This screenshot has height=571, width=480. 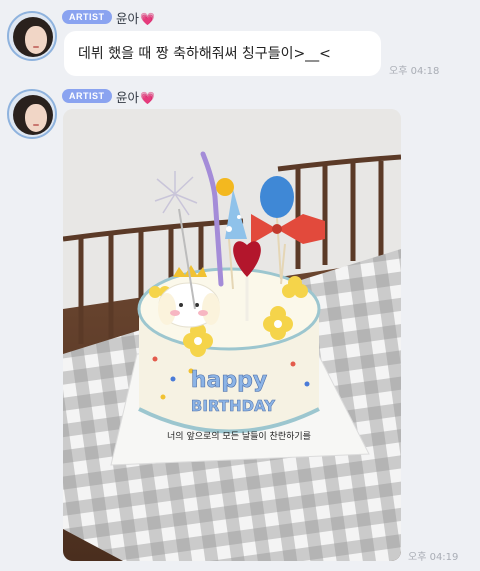 I want to click on message-text: 데뷔 했을 때 짱 축하해줘써 칭구들이>__<, so click(x=204, y=54).